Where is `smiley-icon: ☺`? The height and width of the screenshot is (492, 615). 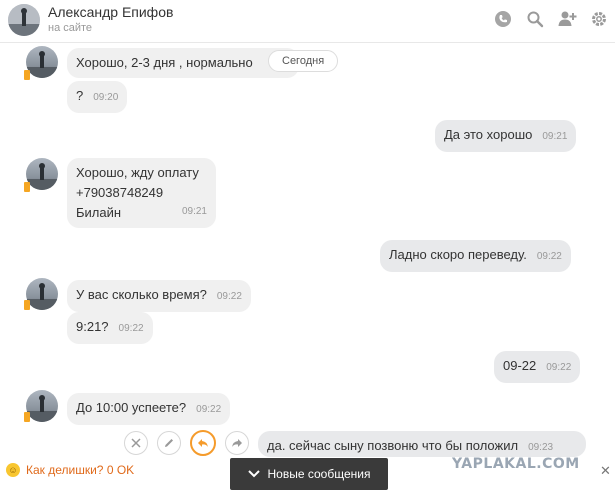
smiley-icon: ☺ is located at coordinates (13, 470).